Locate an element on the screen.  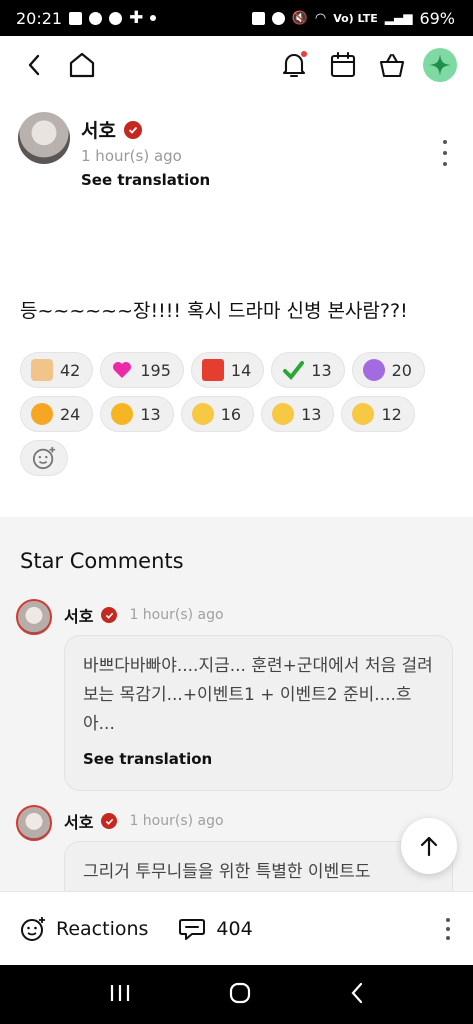
chat-icon is located at coordinates (116, 18).